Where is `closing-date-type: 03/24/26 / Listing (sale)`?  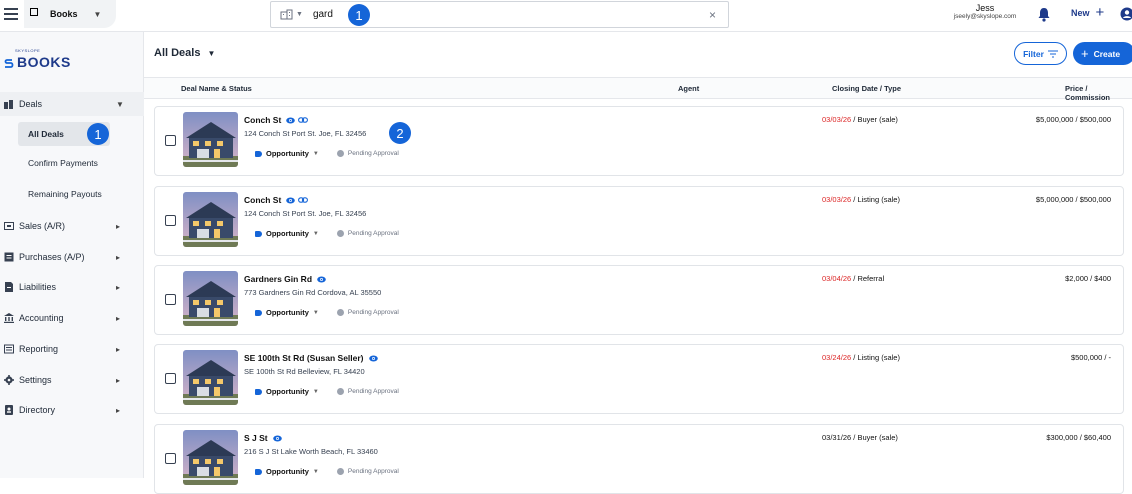
closing-date-type: 03/24/26 / Listing (sale) is located at coordinates (861, 357).